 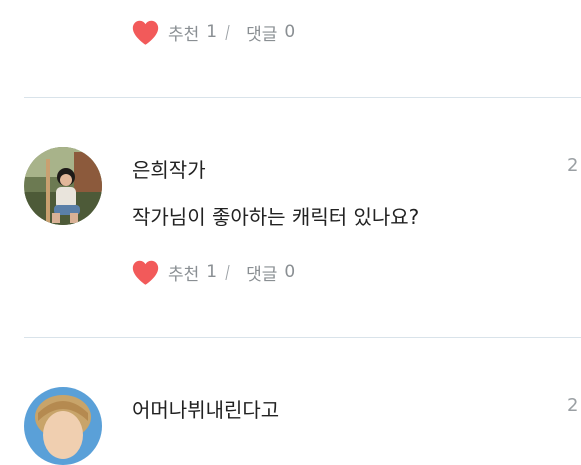 What do you see at coordinates (276, 217) in the screenshot?
I see `comment-text: 작가님이 좋아하는 캐릭터 있나요?` at bounding box center [276, 217].